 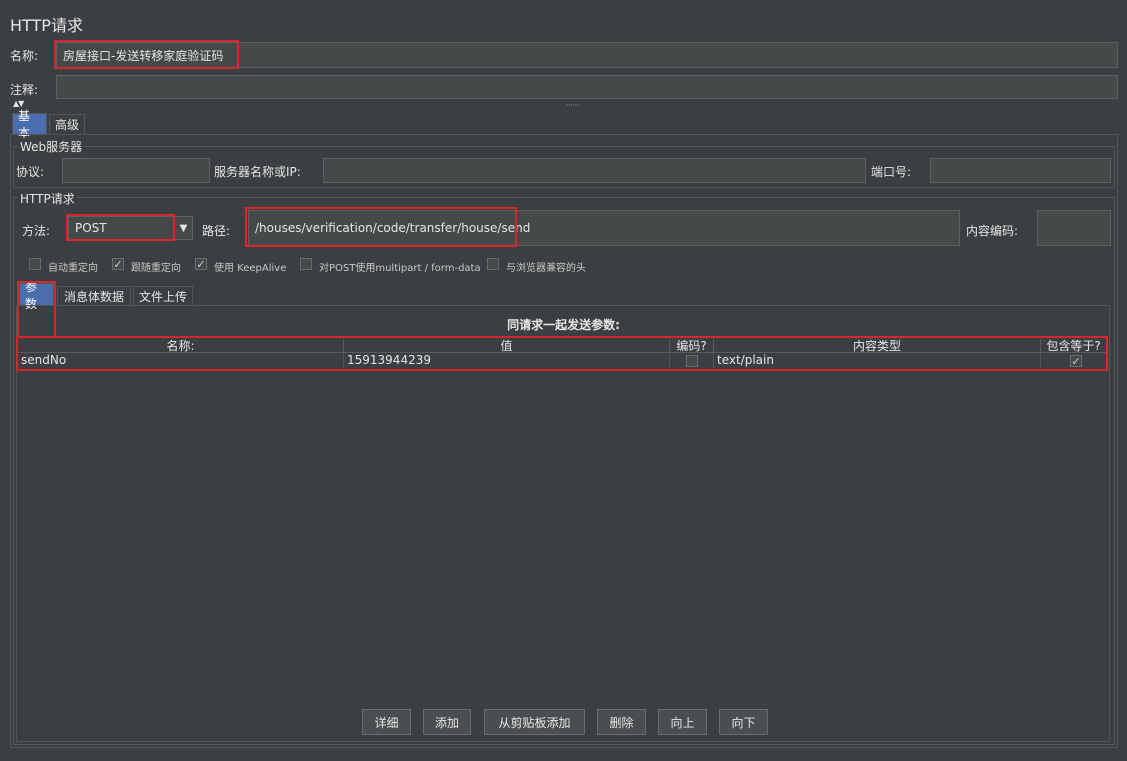 I want to click on tab-body-data: 消息体数据, so click(x=94, y=295).